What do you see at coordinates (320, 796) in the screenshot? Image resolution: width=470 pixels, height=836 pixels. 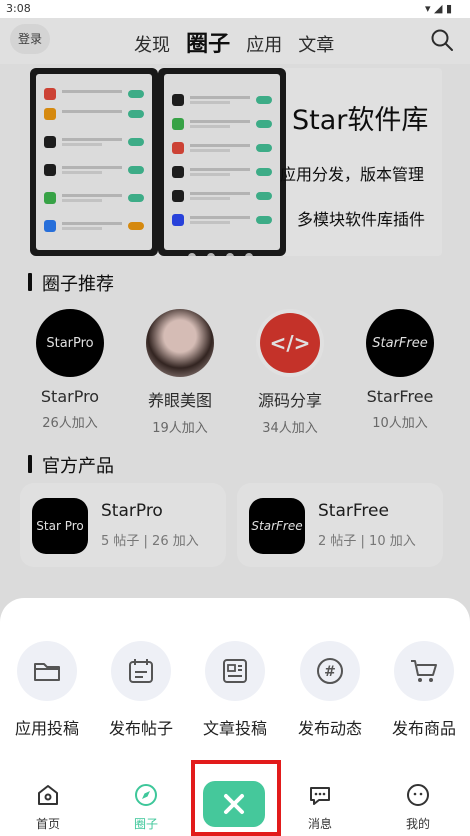 I see `chat-icon` at bounding box center [320, 796].